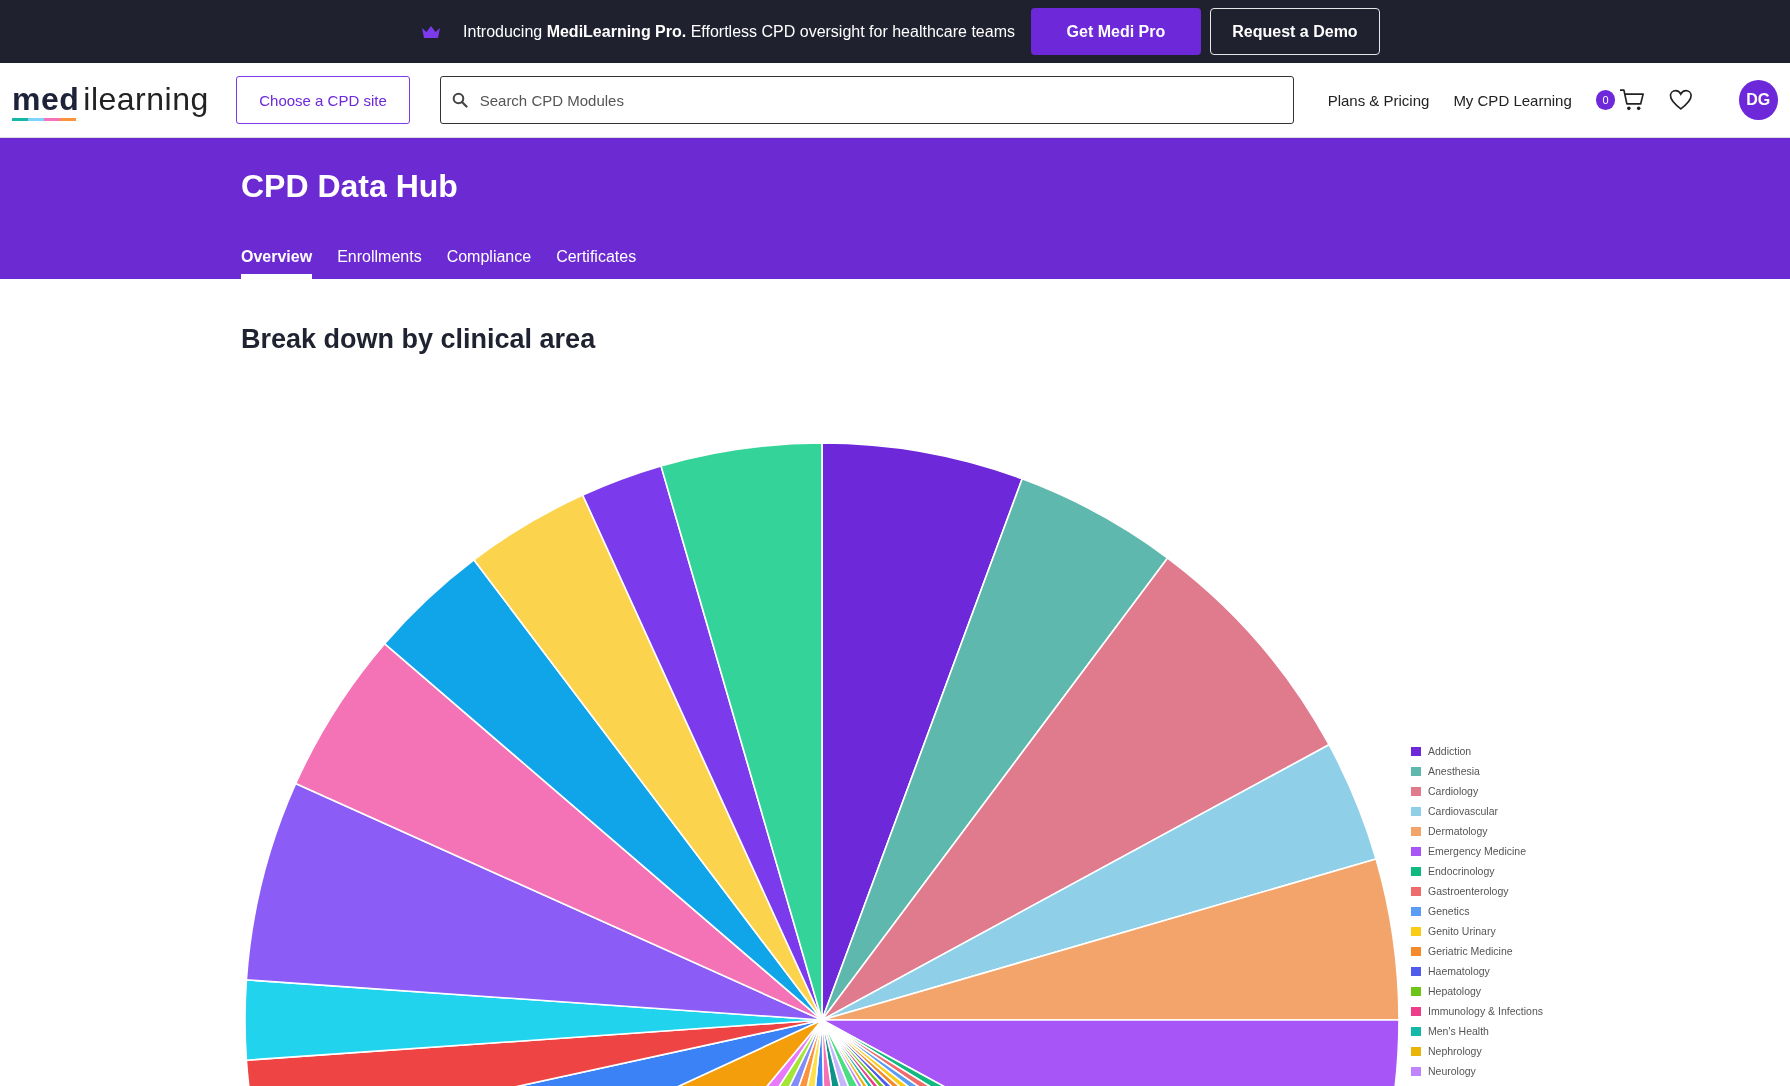  Describe the element at coordinates (44, 119) in the screenshot. I see `color-stripe-icon` at that location.